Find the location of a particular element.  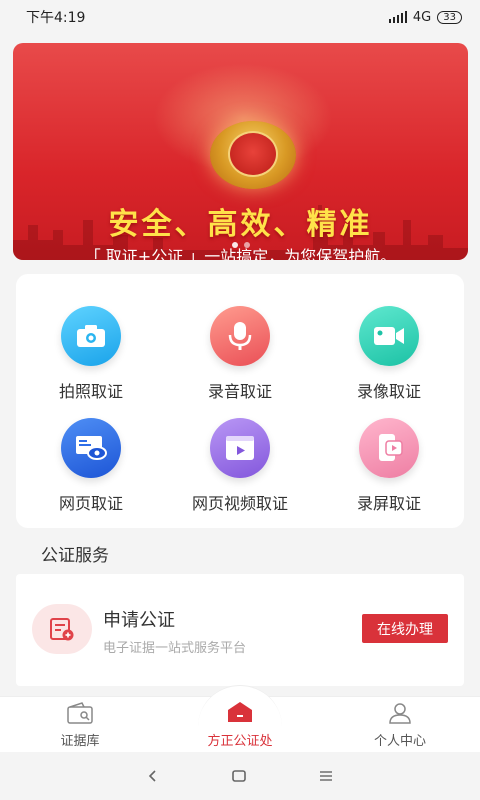

screen-record-icon is located at coordinates (389, 448).